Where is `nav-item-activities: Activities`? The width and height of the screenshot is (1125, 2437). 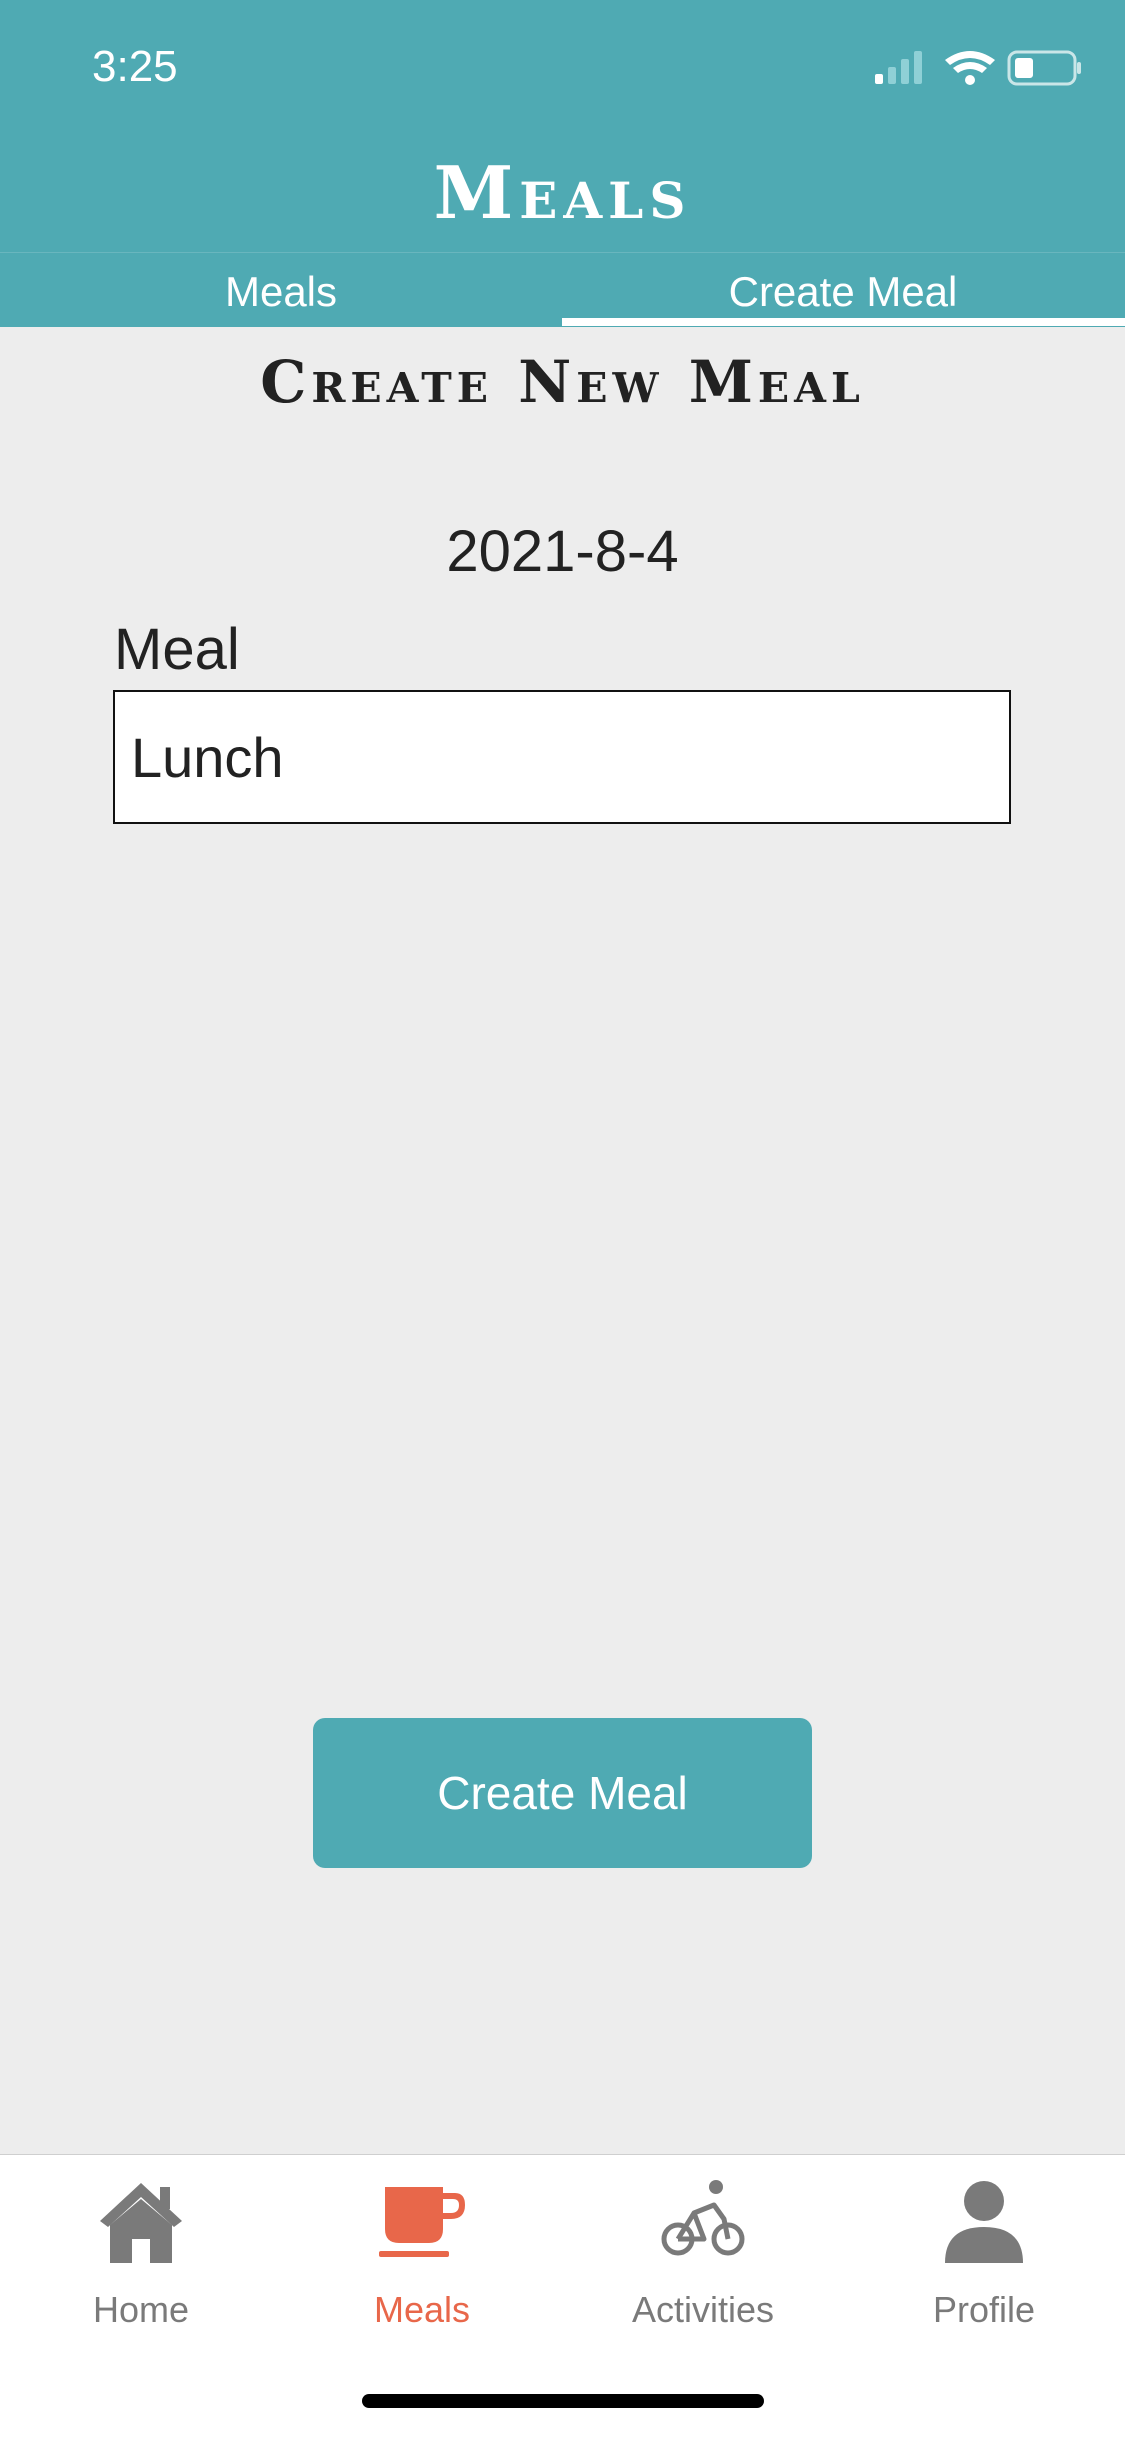
nav-item-activities: Activities is located at coordinates (703, 2255).